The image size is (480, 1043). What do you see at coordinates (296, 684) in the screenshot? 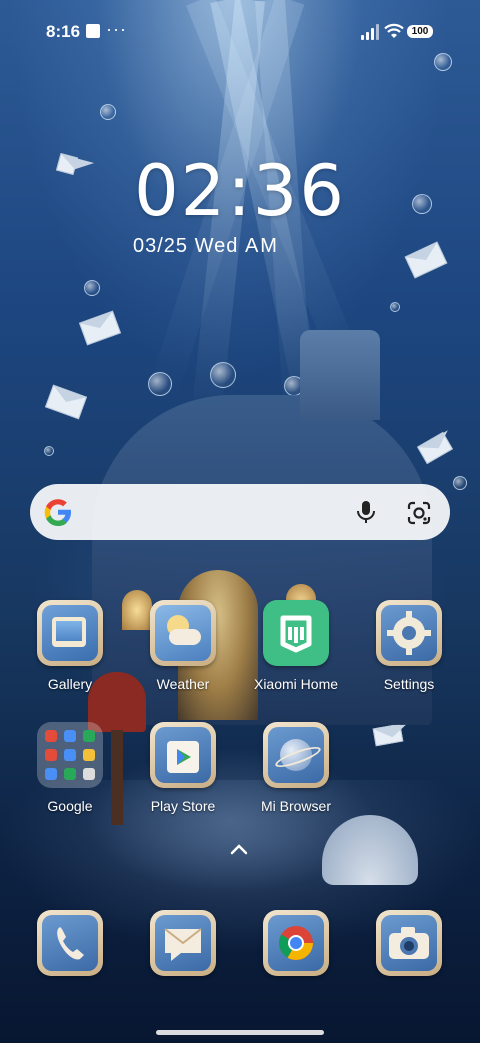
I see `app-label: Xiaomi Home` at bounding box center [296, 684].